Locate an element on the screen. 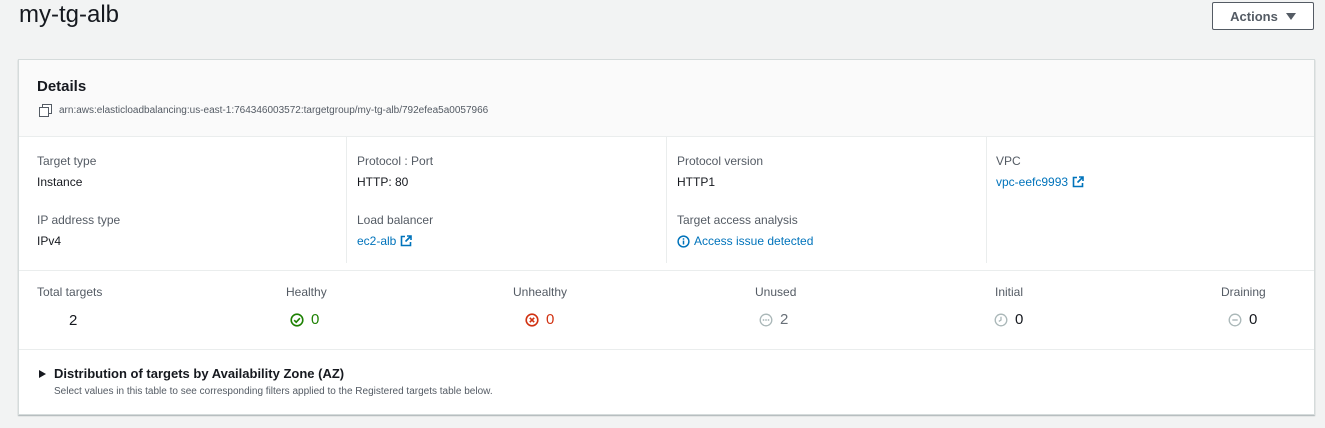  load-balancer-value: ec2-alb is located at coordinates (377, 241).